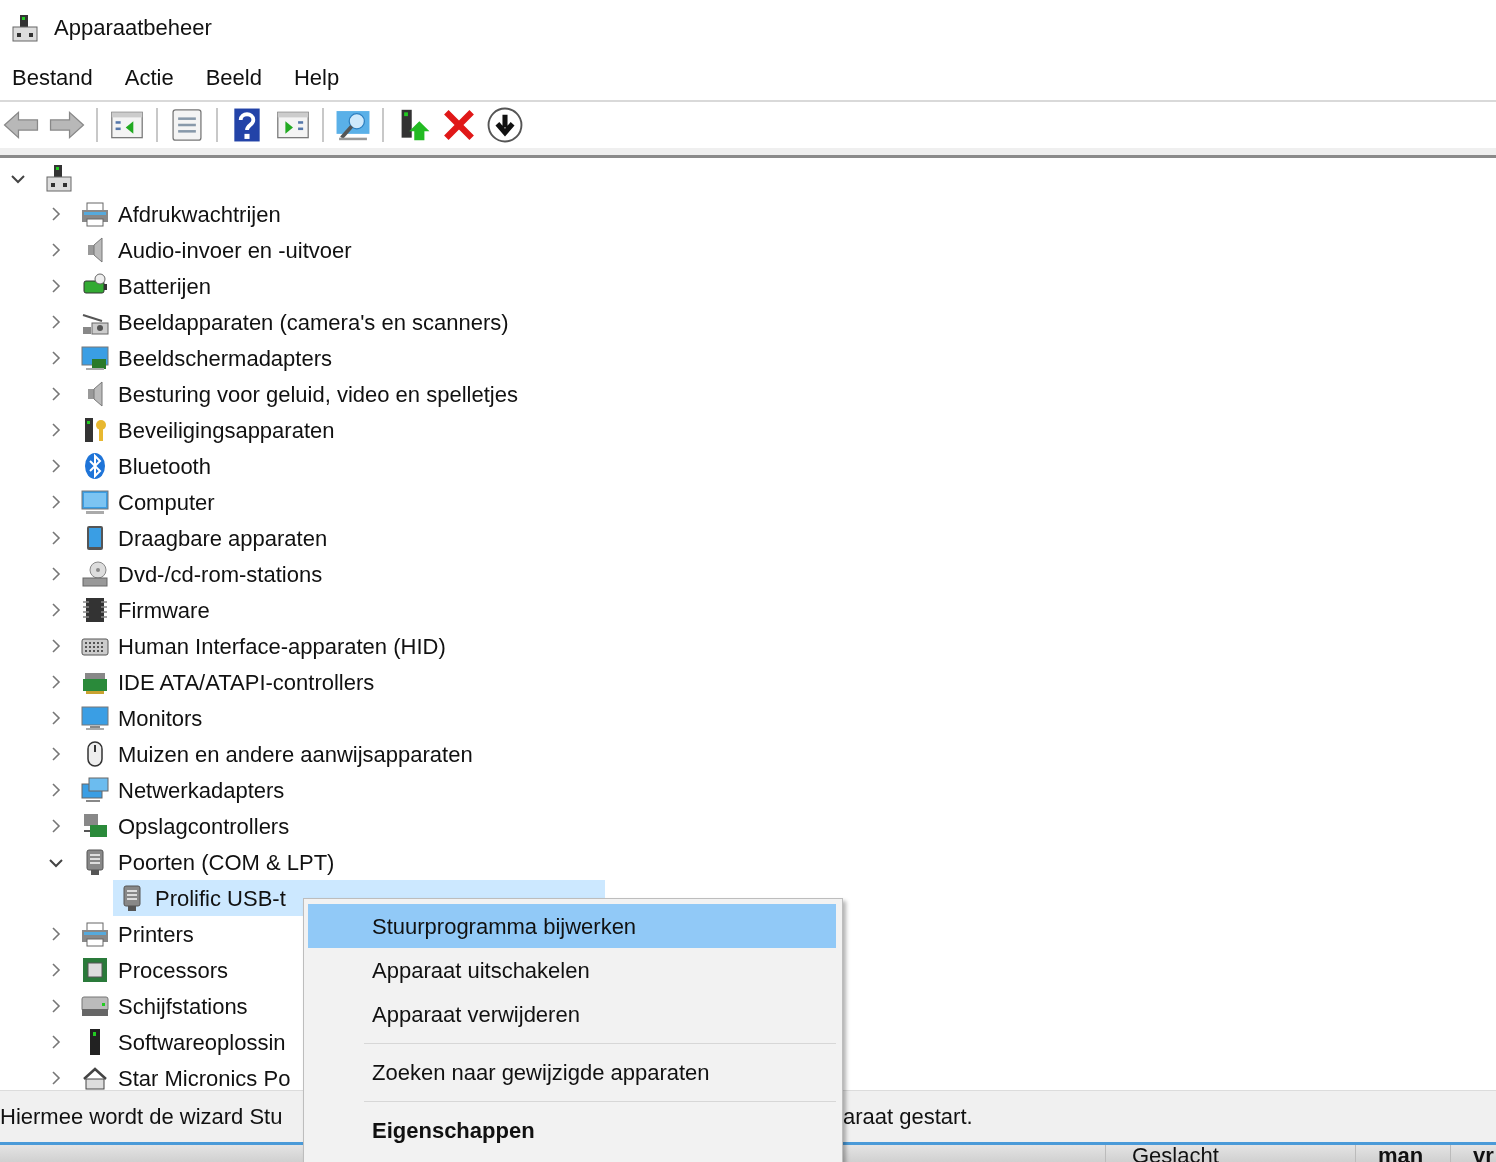 The image size is (1496, 1162). I want to click on tree-item: Schijfstations, so click(183, 1006).